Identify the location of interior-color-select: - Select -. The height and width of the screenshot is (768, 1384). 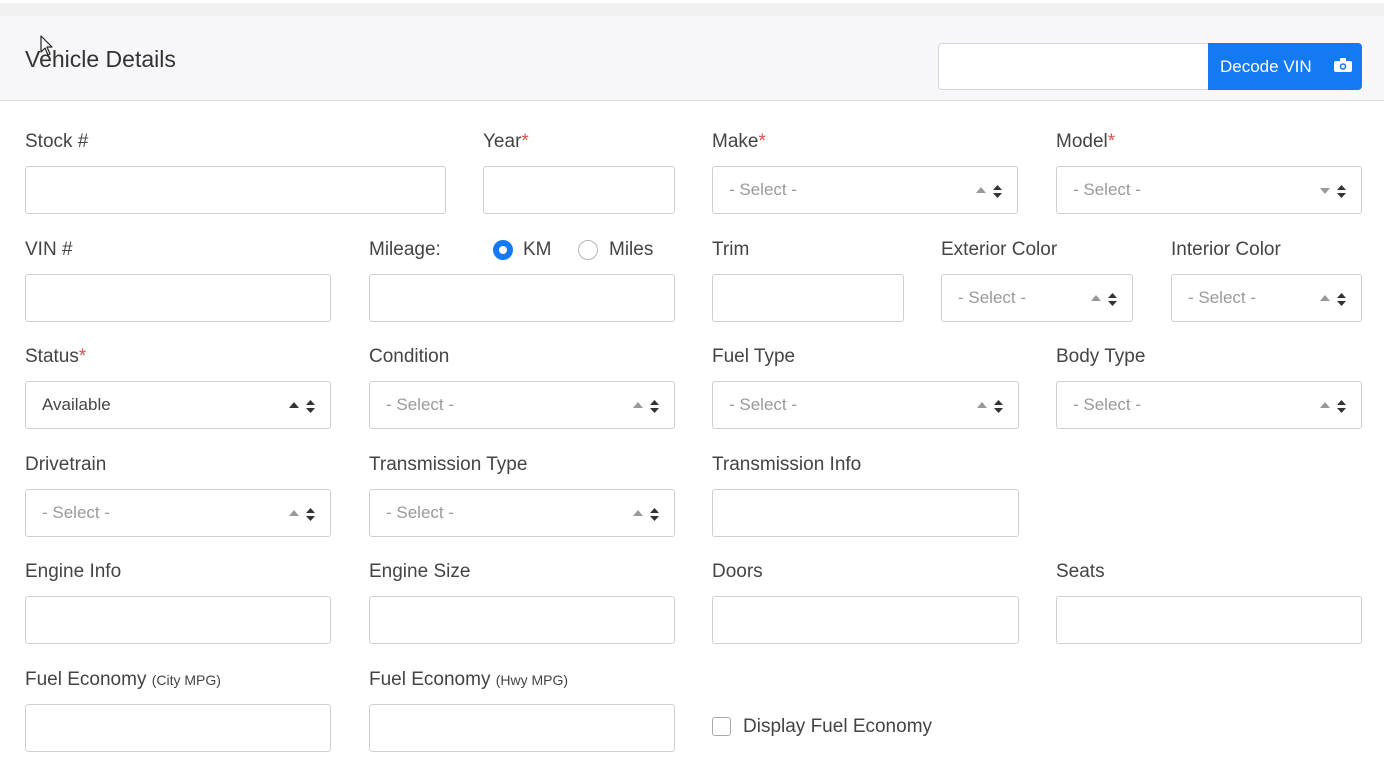
(1266, 298).